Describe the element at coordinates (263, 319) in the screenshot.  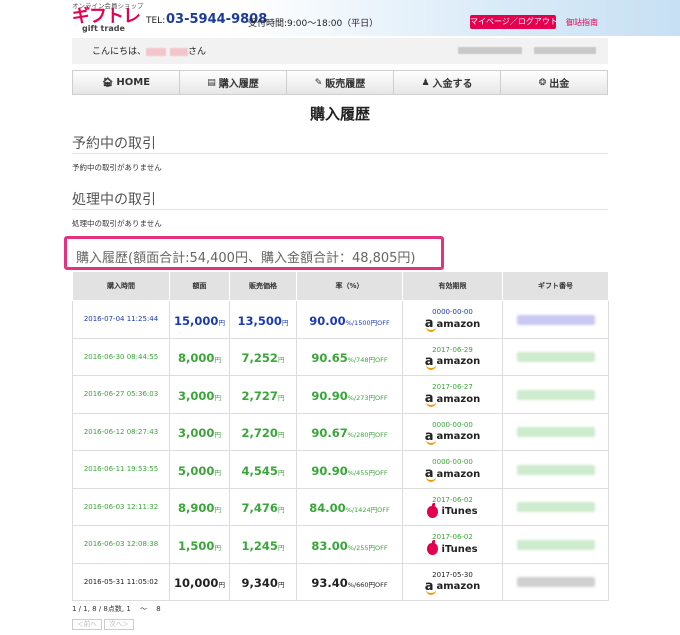
I see `sale-price-cell: 13,500円` at that location.